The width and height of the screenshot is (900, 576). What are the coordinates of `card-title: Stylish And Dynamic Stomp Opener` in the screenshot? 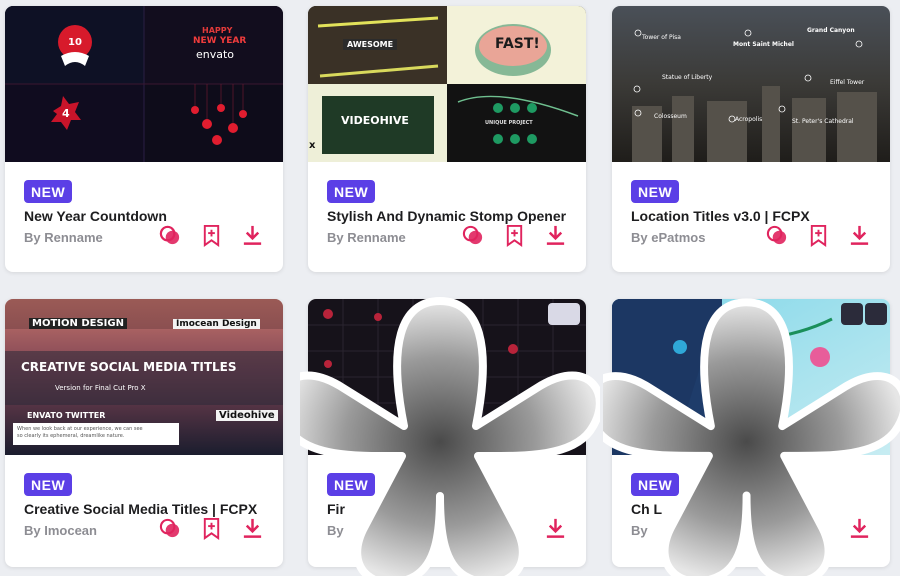 It's located at (447, 216).